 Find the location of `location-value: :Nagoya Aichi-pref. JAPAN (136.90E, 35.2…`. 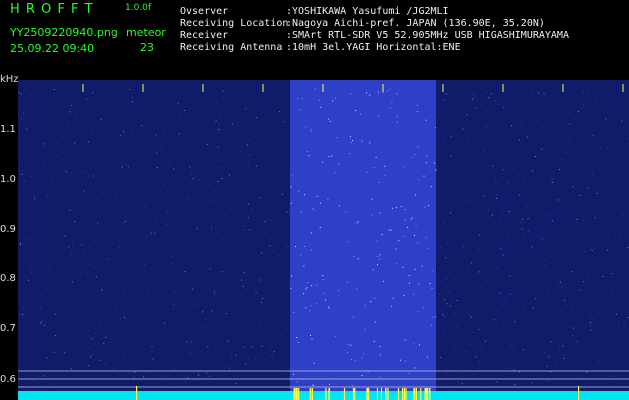

location-value: :Nagoya Aichi-pref. JAPAN (136.90E, 35.2… is located at coordinates (415, 23).